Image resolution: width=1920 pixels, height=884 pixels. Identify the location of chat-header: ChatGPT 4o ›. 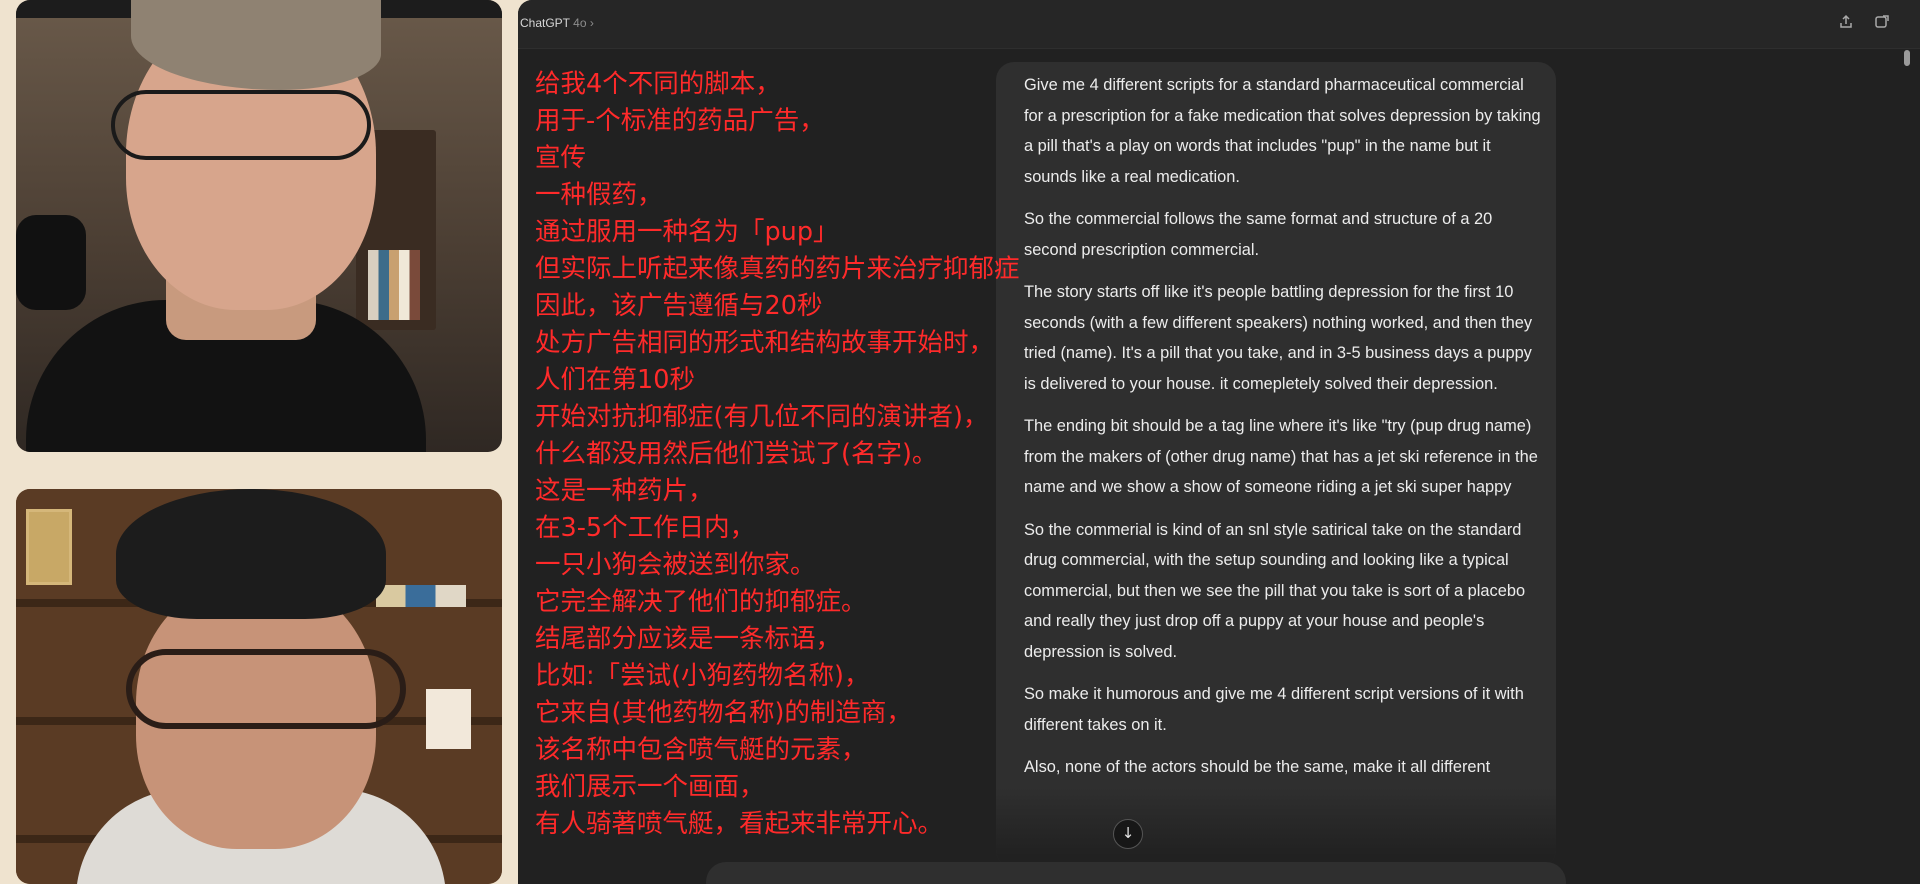
(1219, 24).